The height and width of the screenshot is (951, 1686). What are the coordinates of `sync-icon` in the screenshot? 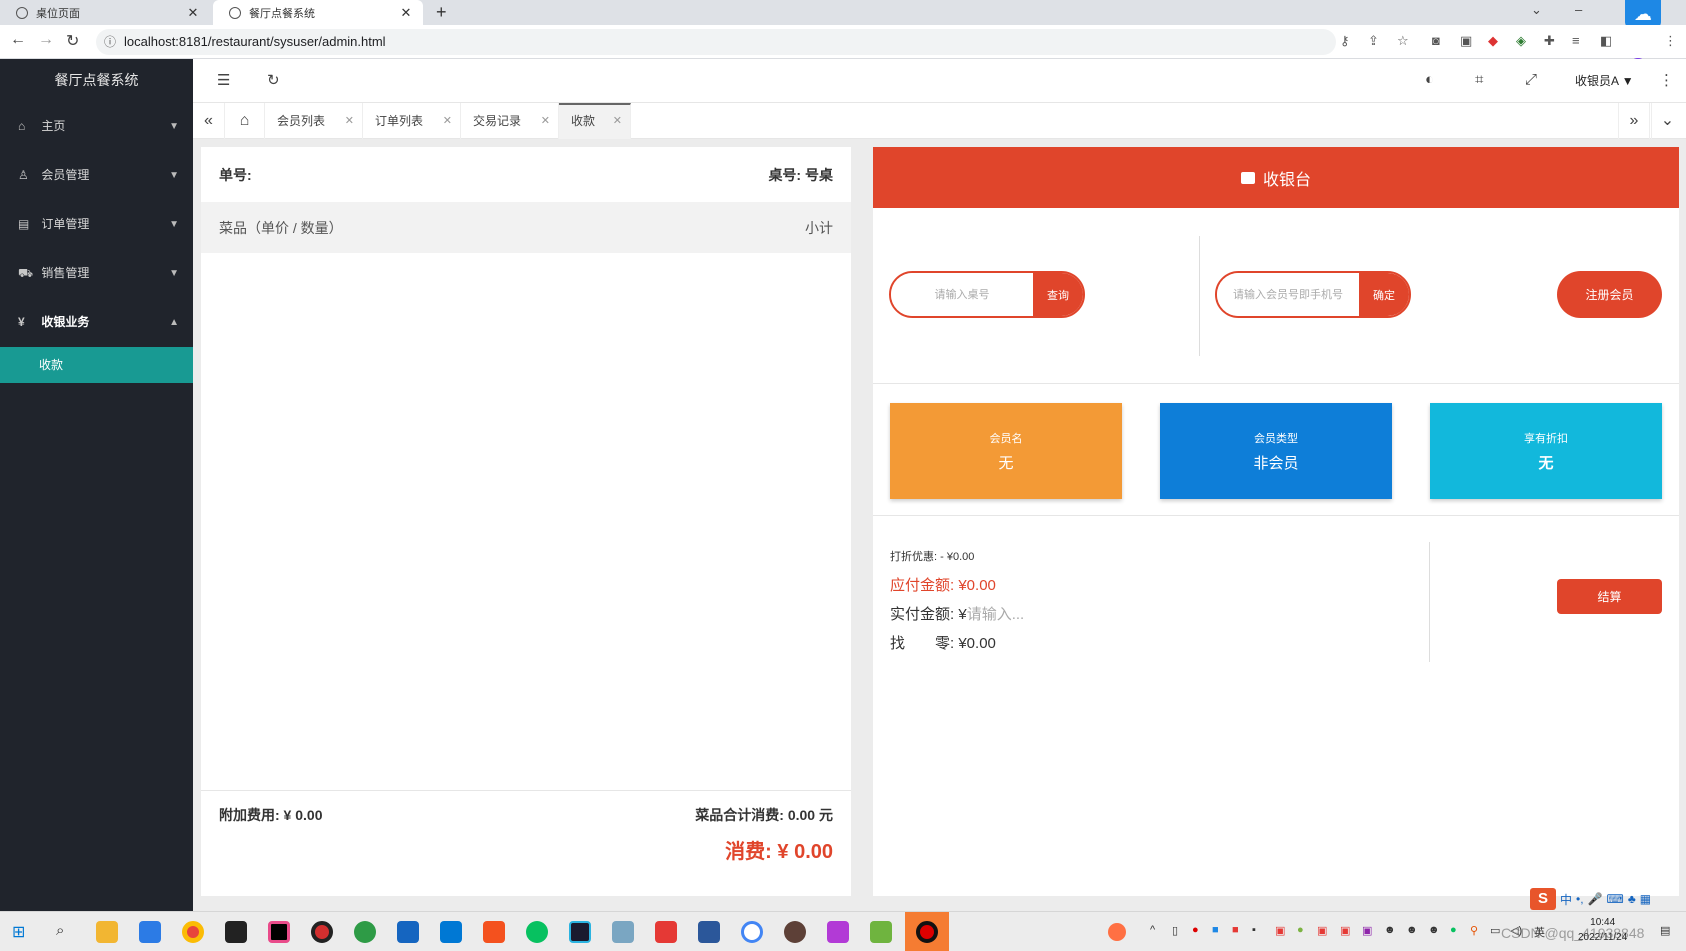 It's located at (365, 932).